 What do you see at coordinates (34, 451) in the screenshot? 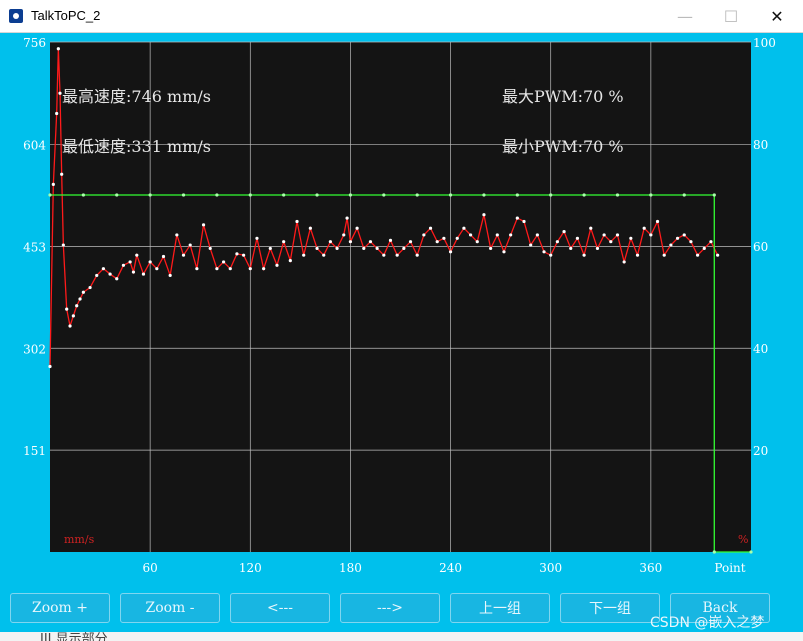
I see `left-tick-label: 151` at bounding box center [34, 451].